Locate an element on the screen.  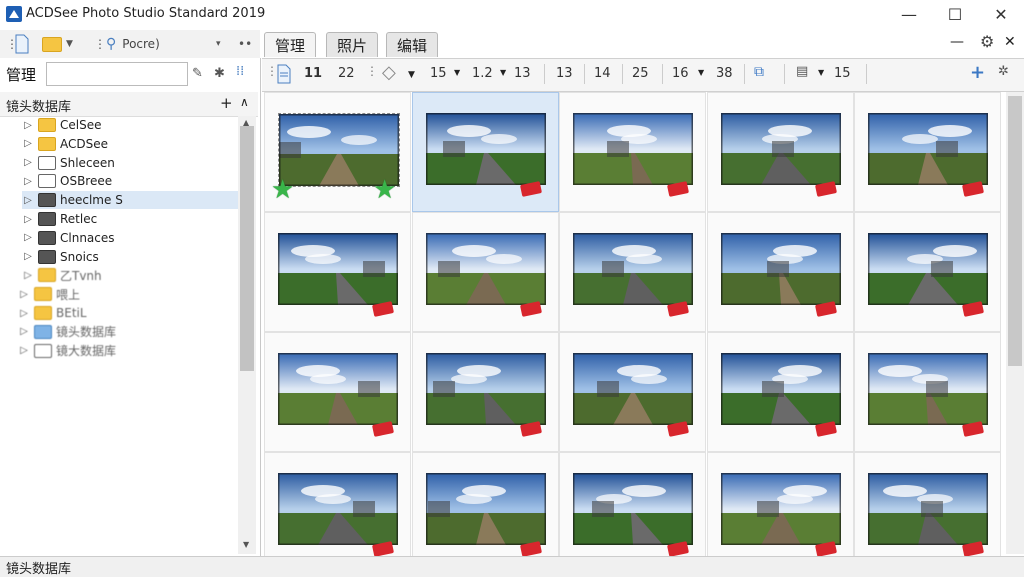
tree-item: ▷ Clnnaces is located at coordinates (130, 238).